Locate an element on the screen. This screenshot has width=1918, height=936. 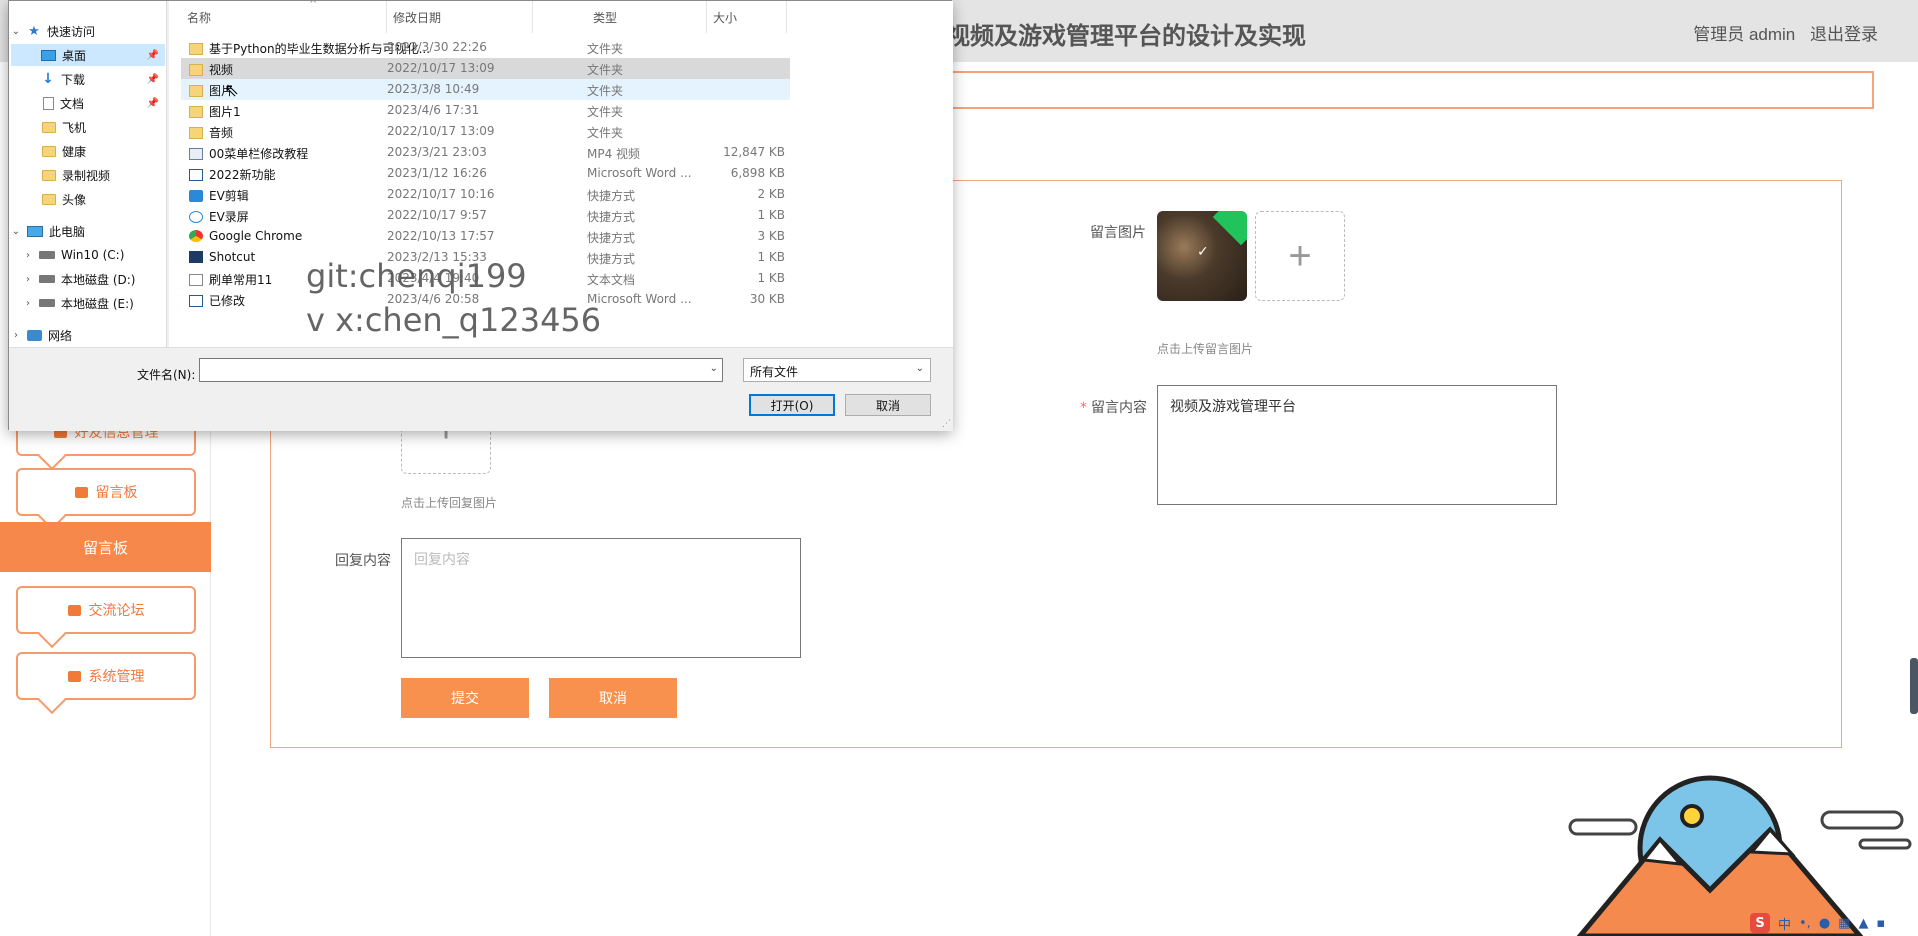
dialog-footer: 文件名(N): ⌄ 所有文件 ⌄ 打开(O) 取消 ⋰ is located at coordinates (481, 389).